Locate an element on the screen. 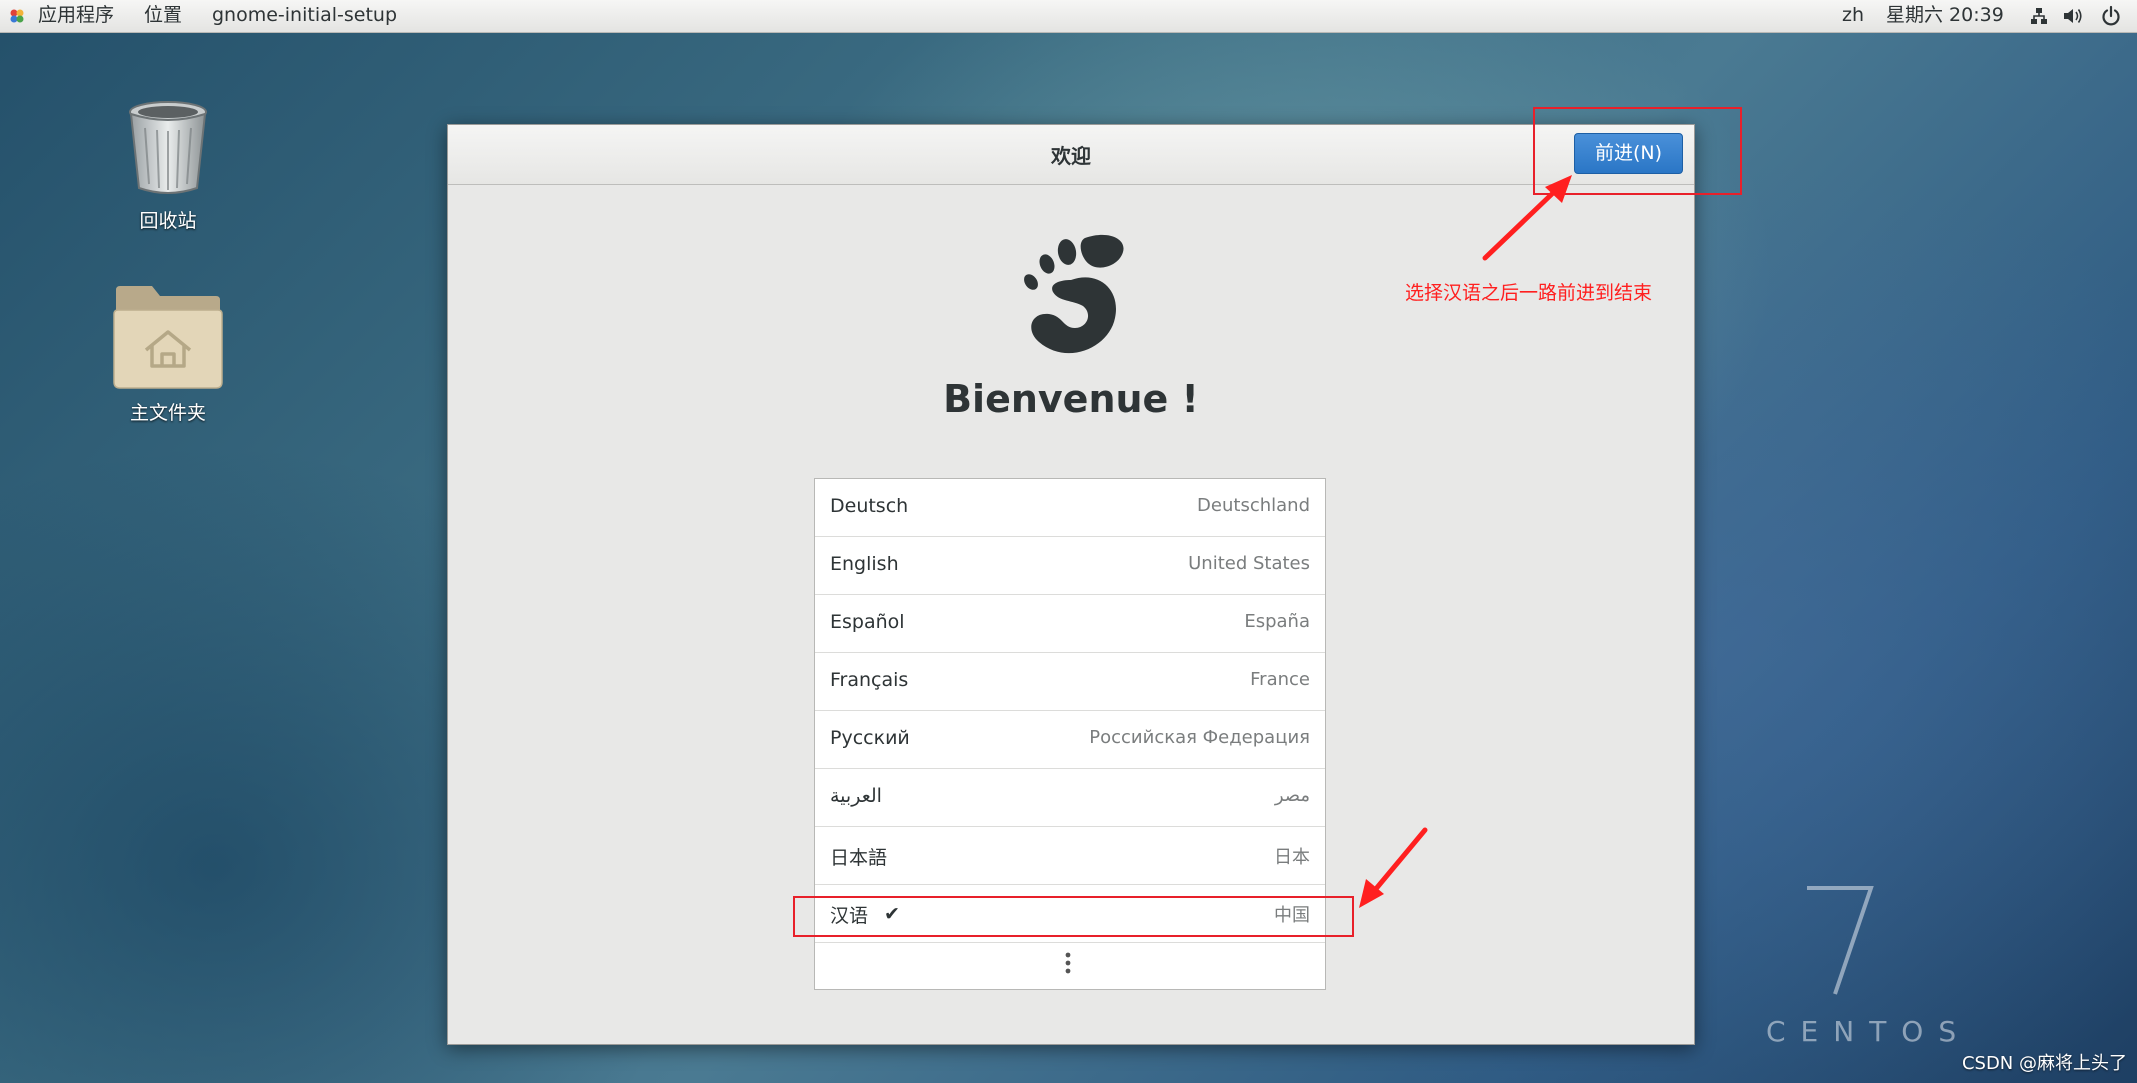 The width and height of the screenshot is (2137, 1083). arrow-to-chinese-row is located at coordinates (1400, 860).